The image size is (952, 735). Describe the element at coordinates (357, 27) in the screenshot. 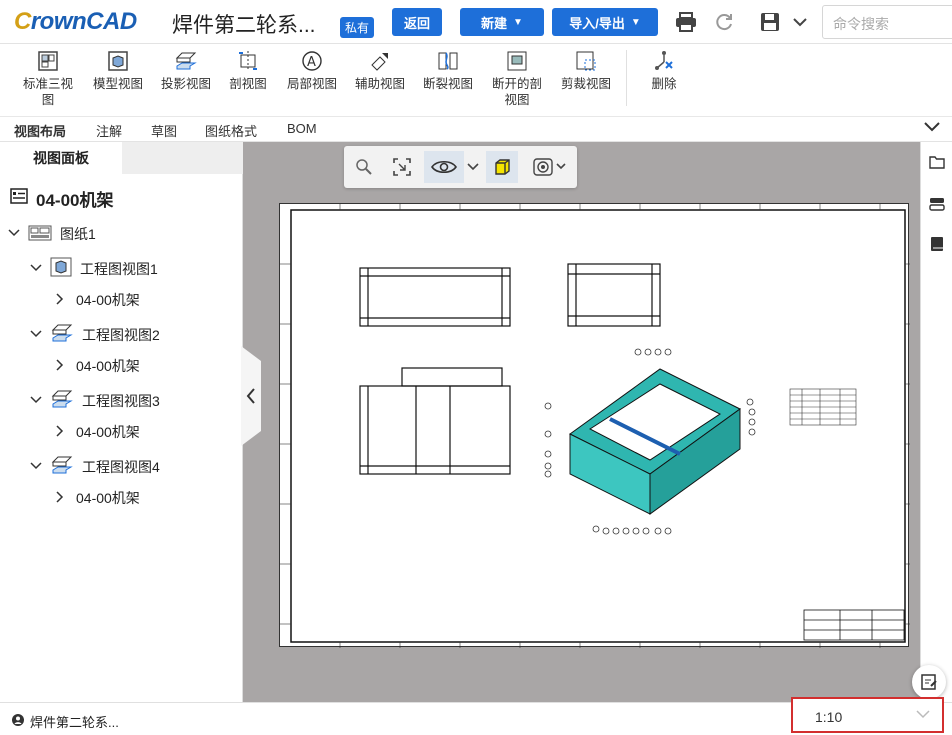

I see `private-badge: 私有` at that location.